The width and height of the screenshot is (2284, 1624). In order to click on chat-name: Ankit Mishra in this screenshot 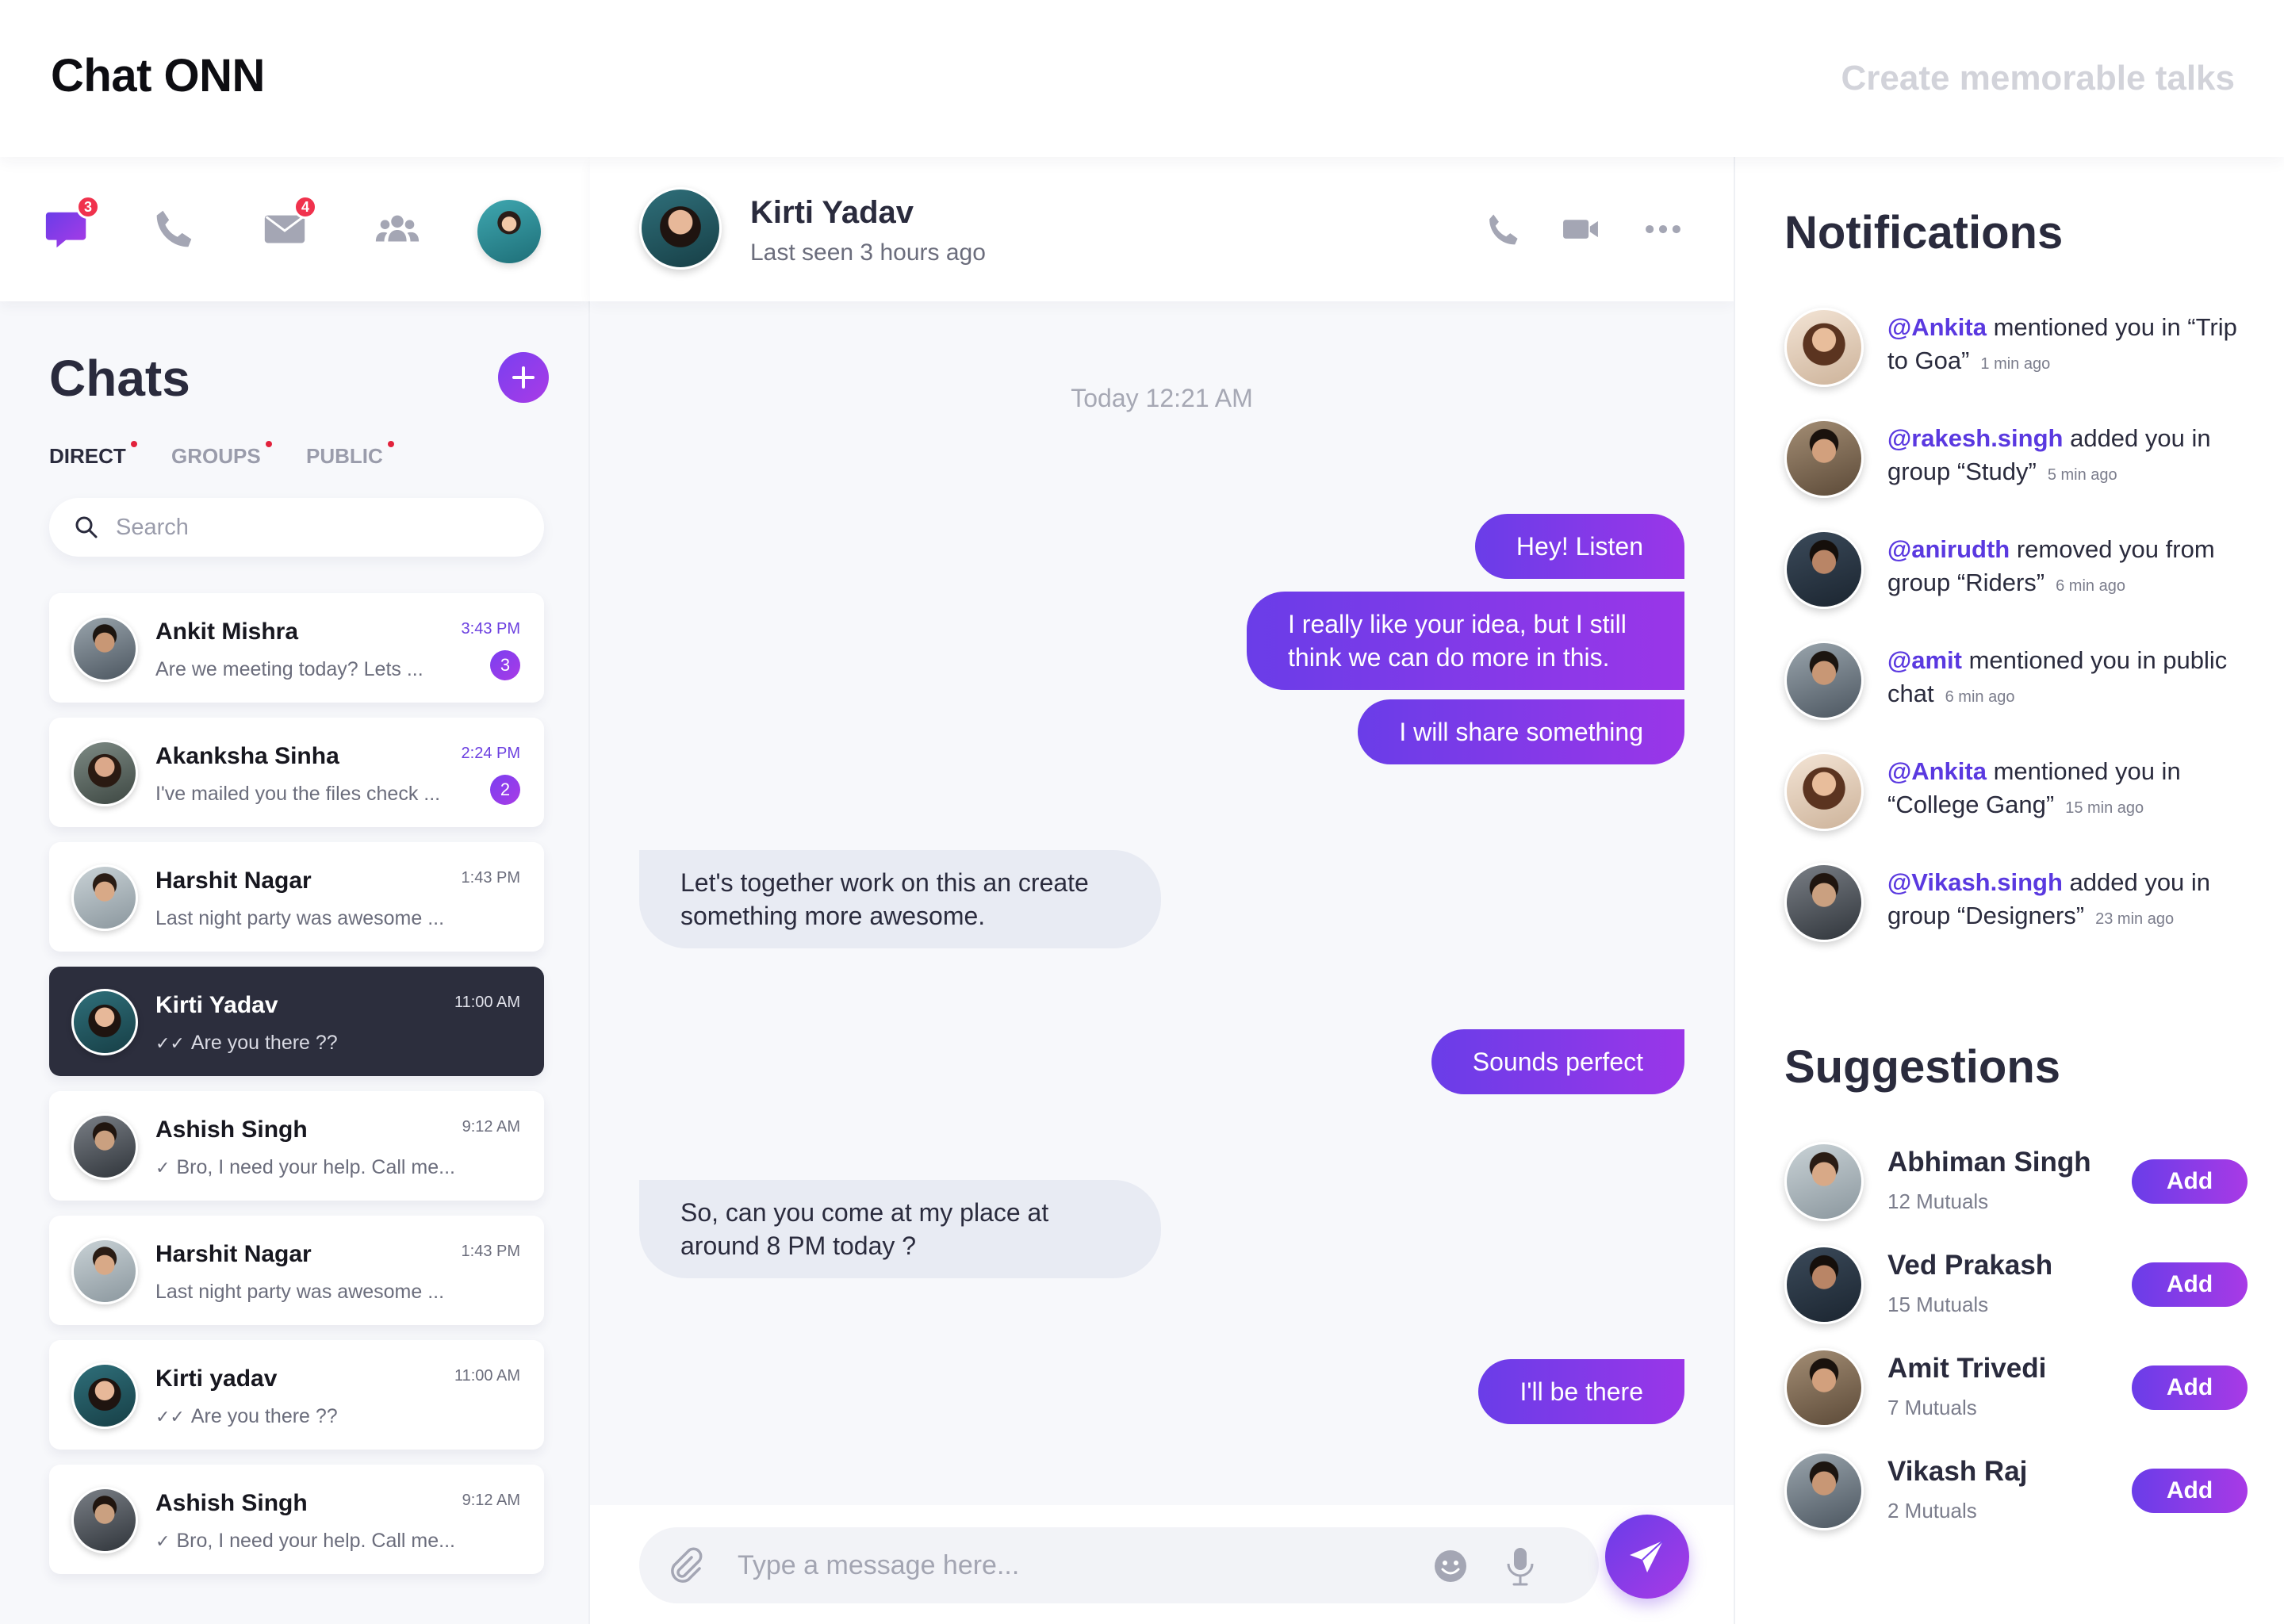, I will do `click(227, 632)`.